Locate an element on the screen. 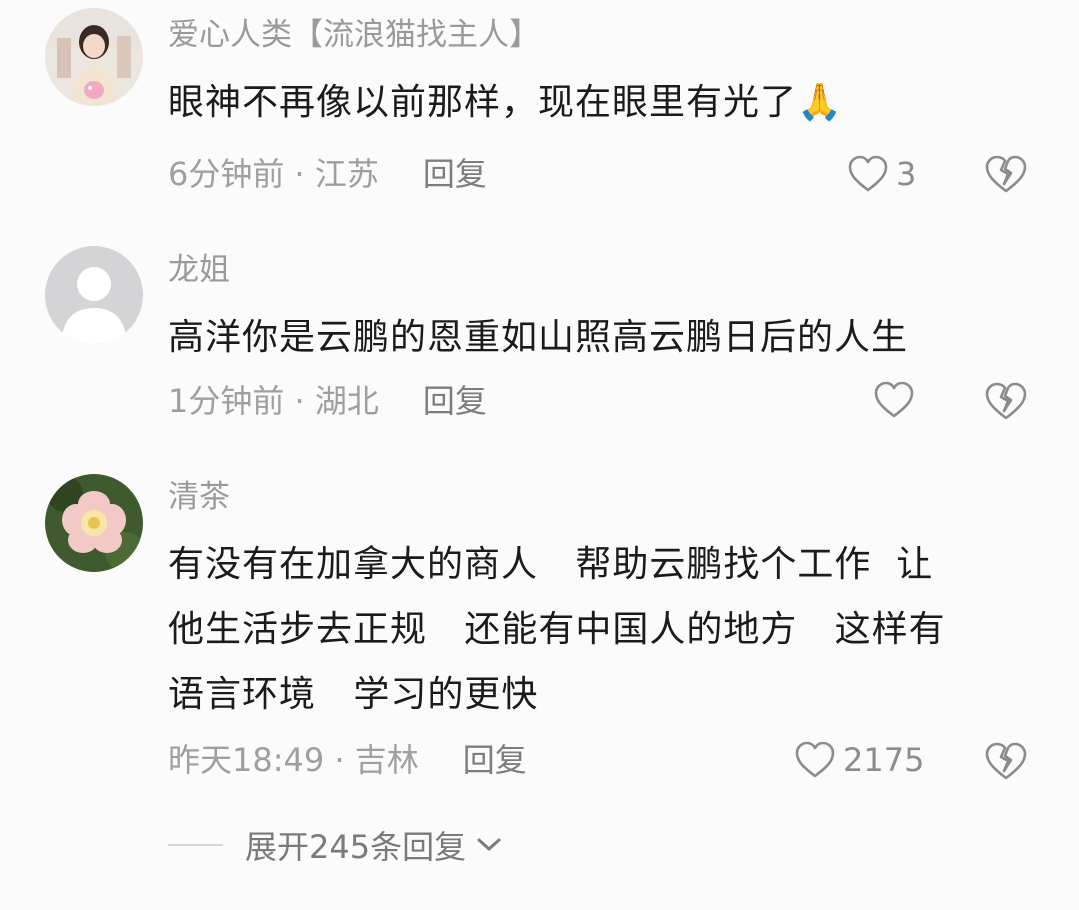  comment-location: 吉林 is located at coordinates (386, 760).